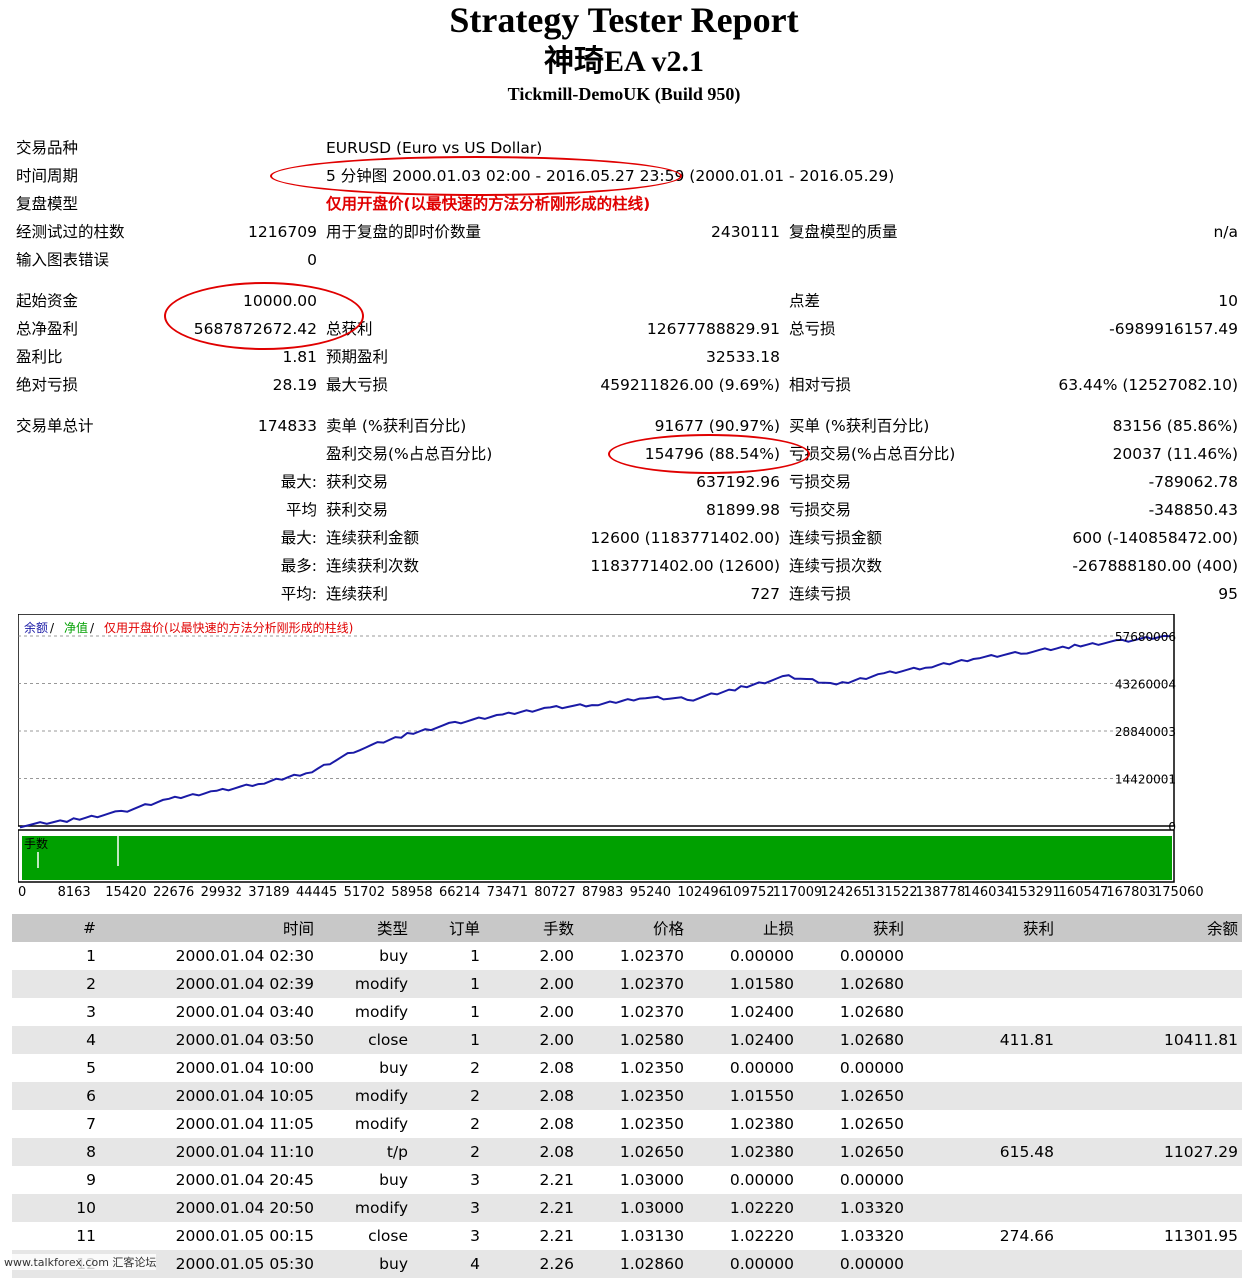  I want to click on max-consec-win-label: 连续获利金额, so click(373, 538).